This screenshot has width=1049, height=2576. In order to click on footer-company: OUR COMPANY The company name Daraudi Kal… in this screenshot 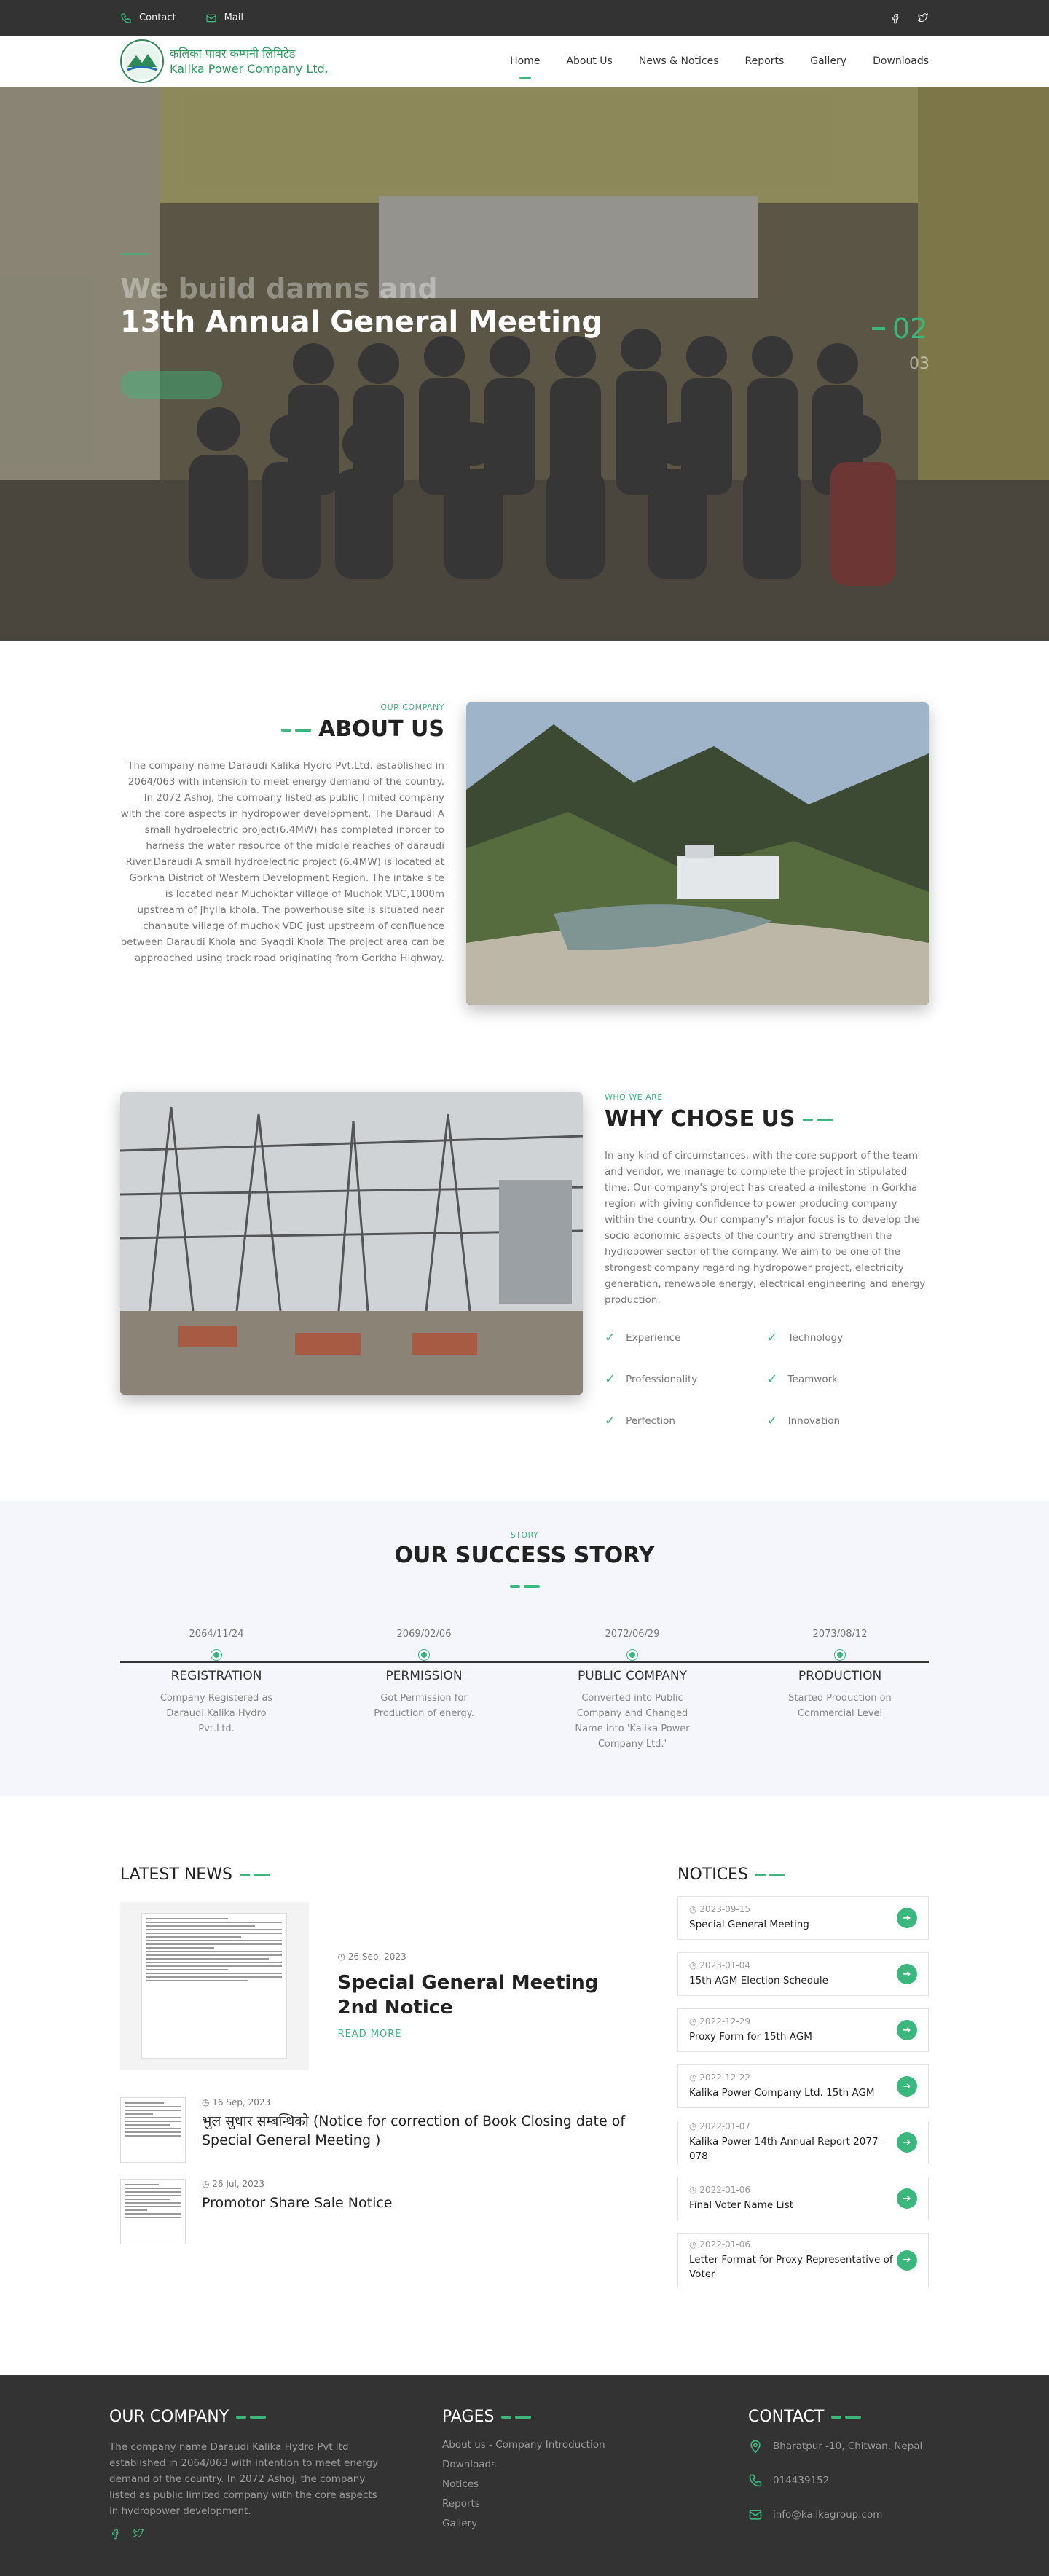, I will do `click(247, 2492)`.